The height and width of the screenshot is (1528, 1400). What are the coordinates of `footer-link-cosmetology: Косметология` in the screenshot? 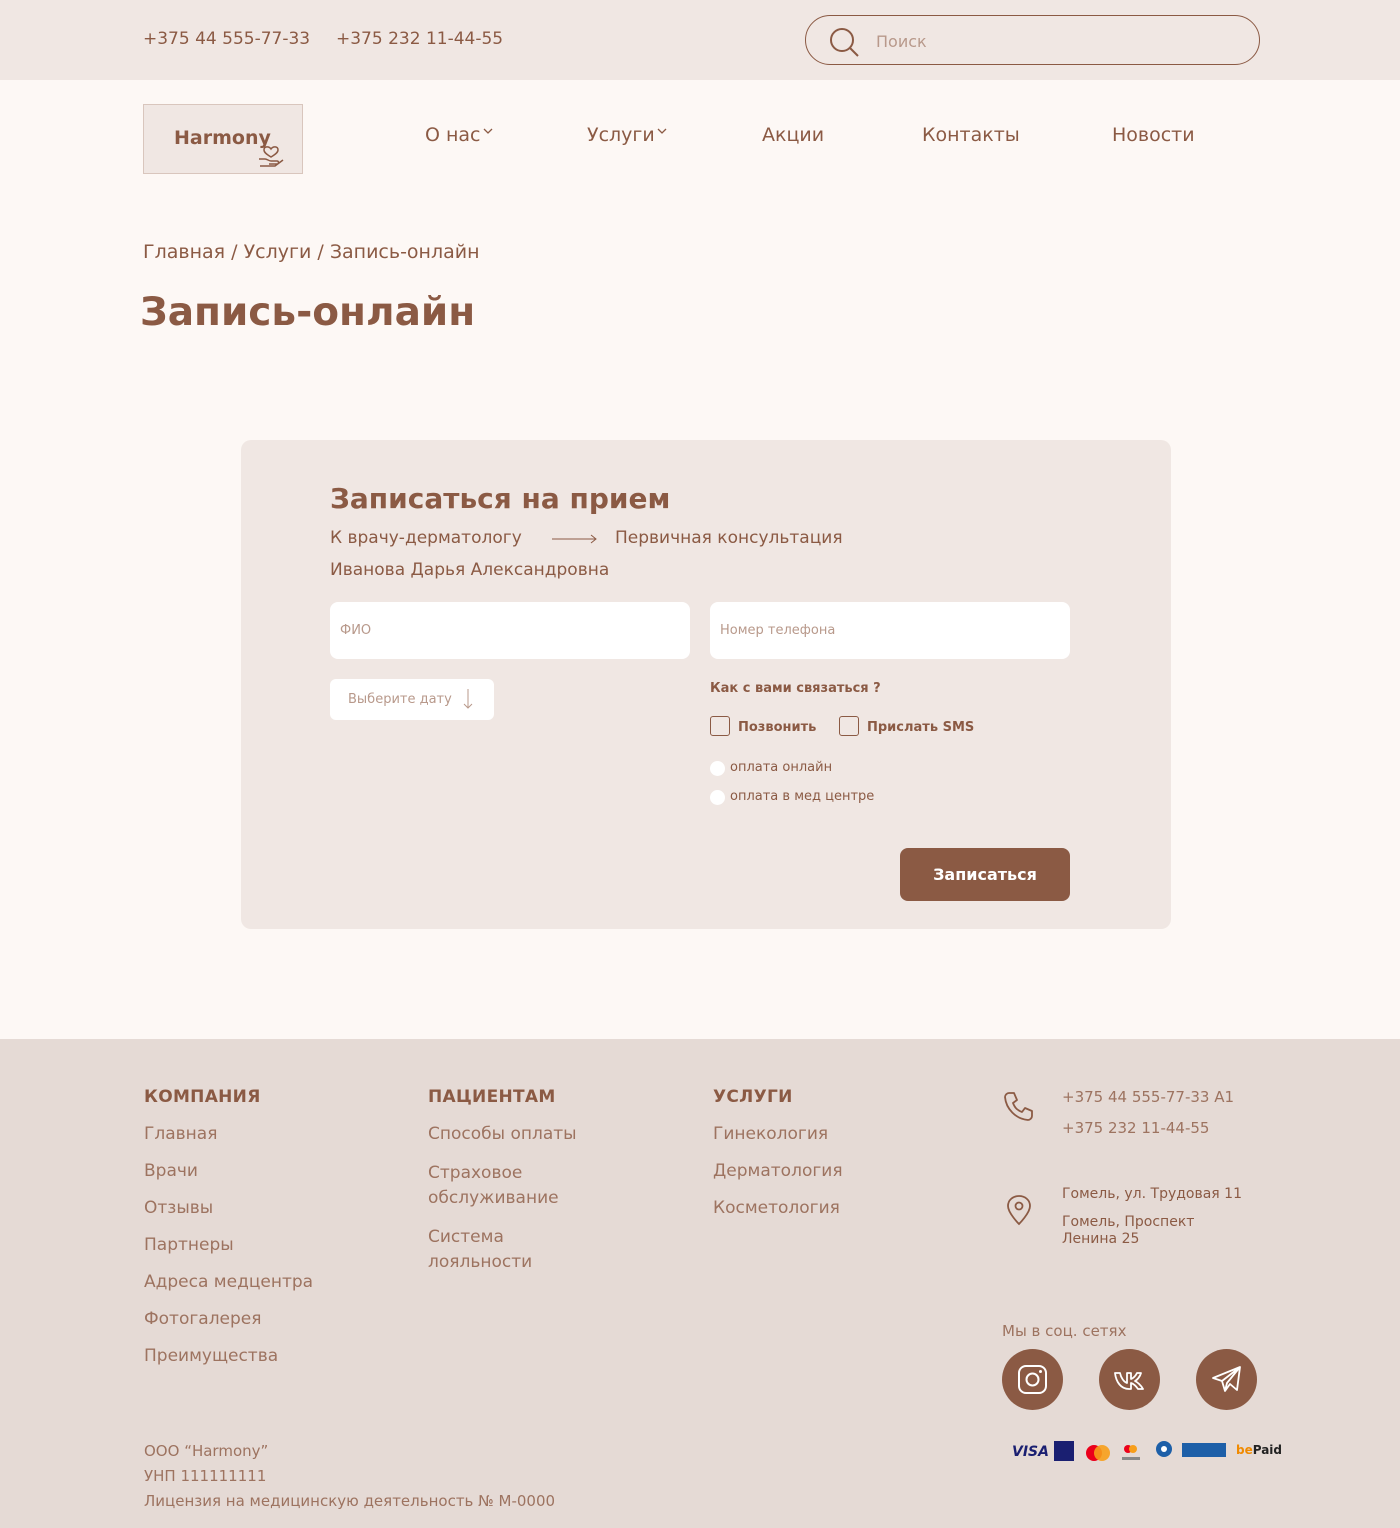 It's located at (776, 1208).